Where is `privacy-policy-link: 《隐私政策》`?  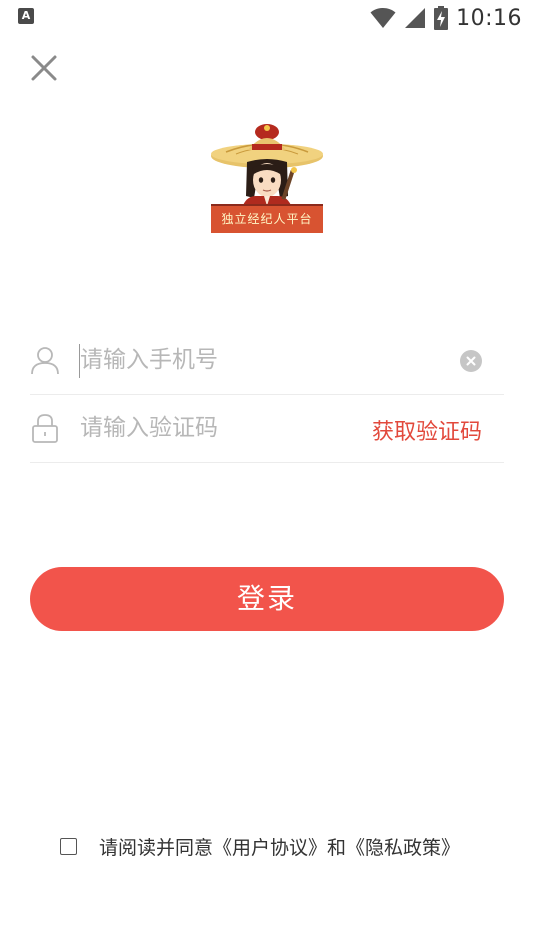
privacy-policy-link: 《隐私政策》 is located at coordinates (403, 848).